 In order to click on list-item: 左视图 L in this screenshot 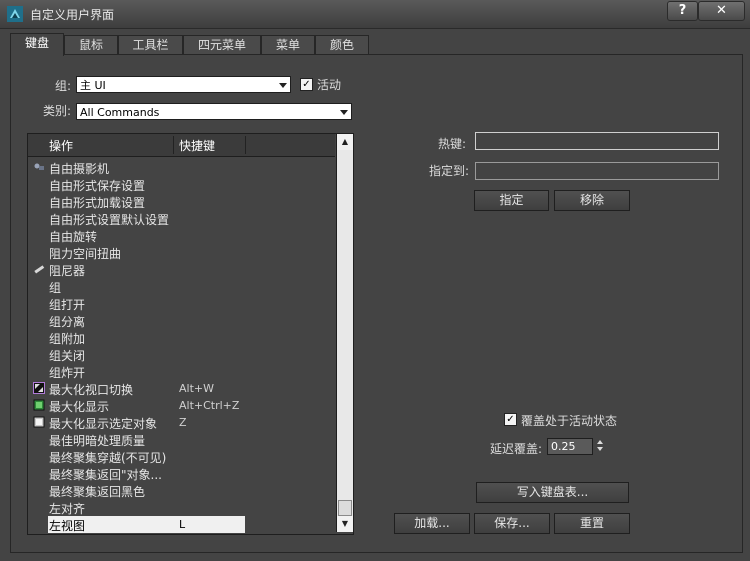, I will do `click(181, 524)`.